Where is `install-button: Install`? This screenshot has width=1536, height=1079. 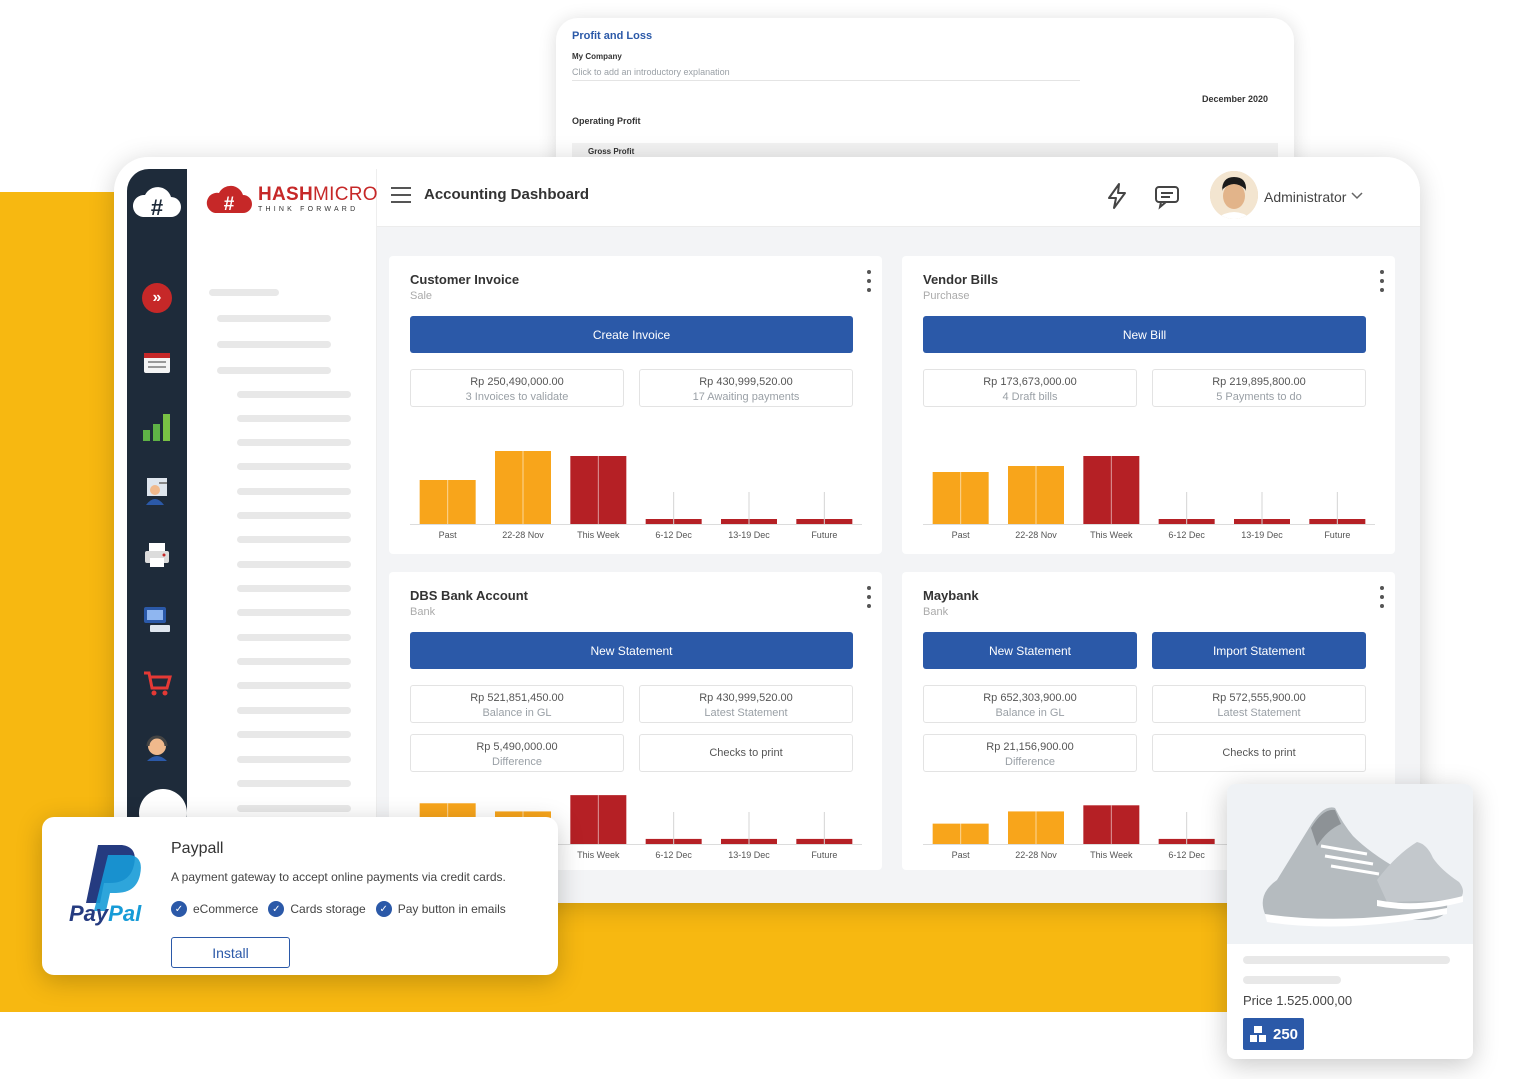 install-button: Install is located at coordinates (230, 952).